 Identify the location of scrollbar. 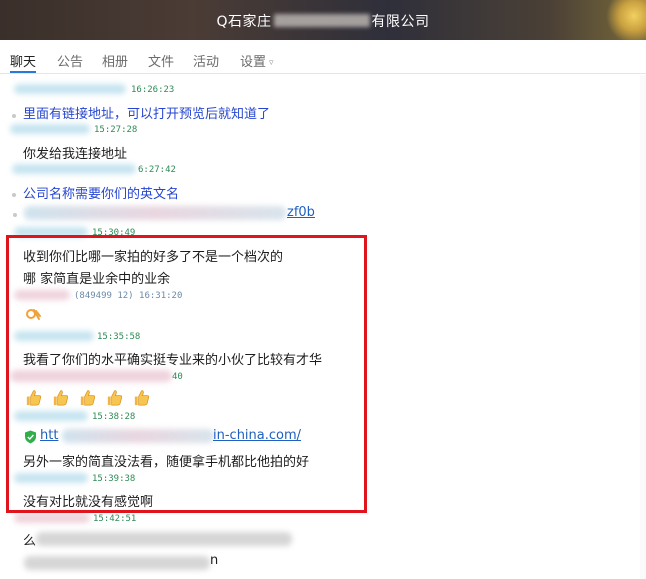
(643, 327).